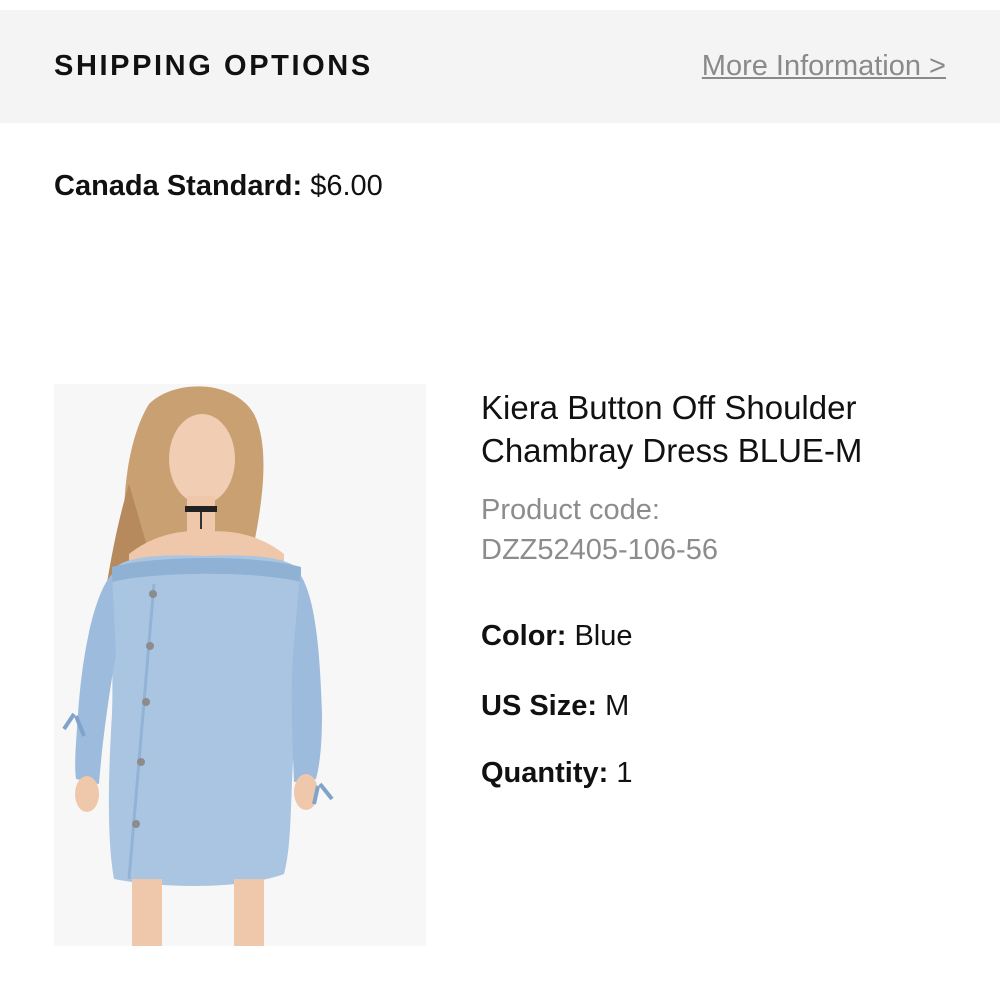  I want to click on shipping-method: Canada Standard: $6.00, so click(218, 186).